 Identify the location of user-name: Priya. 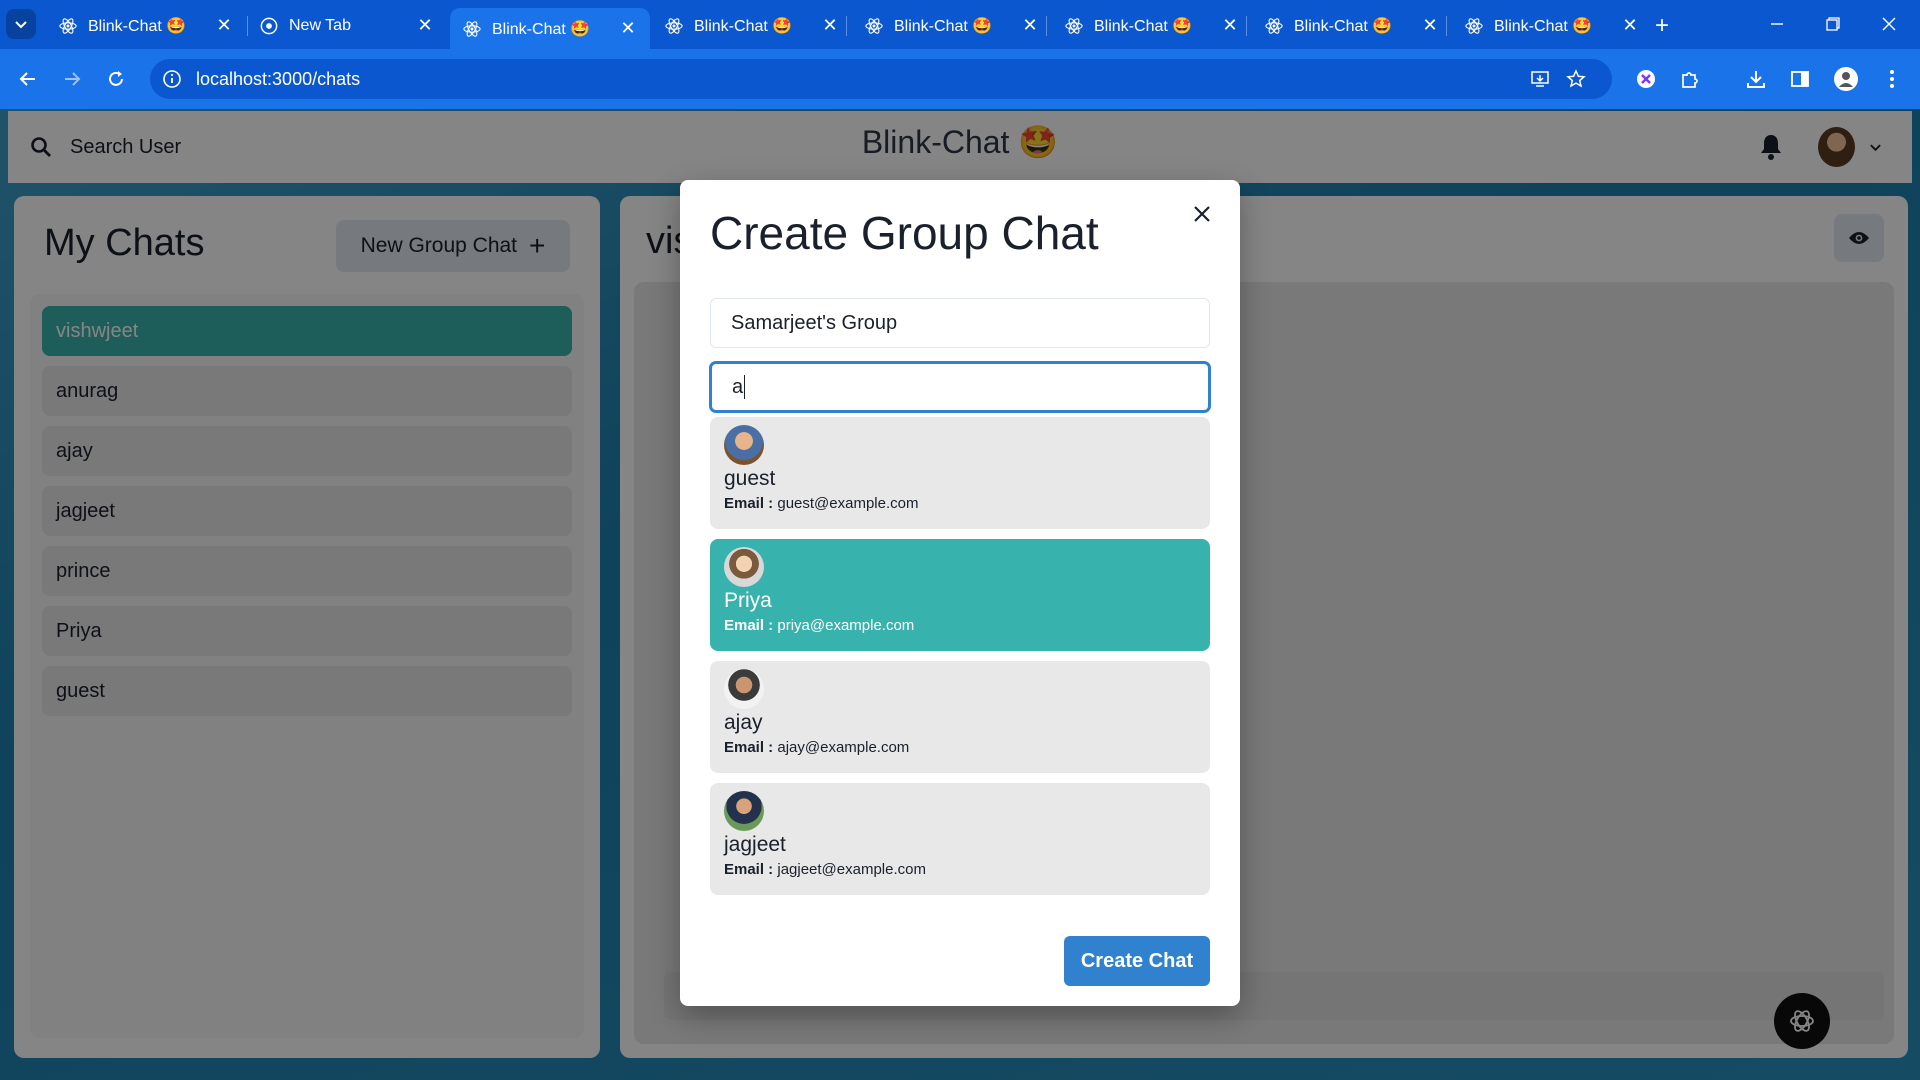
(748, 600).